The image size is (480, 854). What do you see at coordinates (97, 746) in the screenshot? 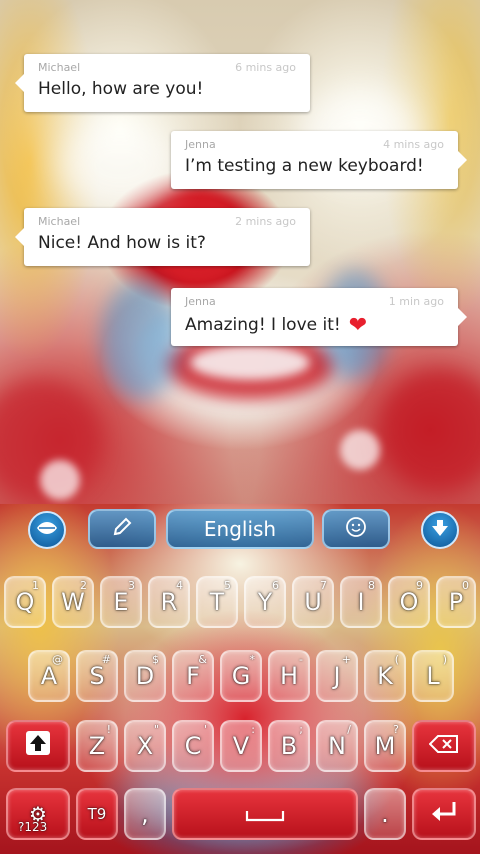
I see `key-z: Z!` at bounding box center [97, 746].